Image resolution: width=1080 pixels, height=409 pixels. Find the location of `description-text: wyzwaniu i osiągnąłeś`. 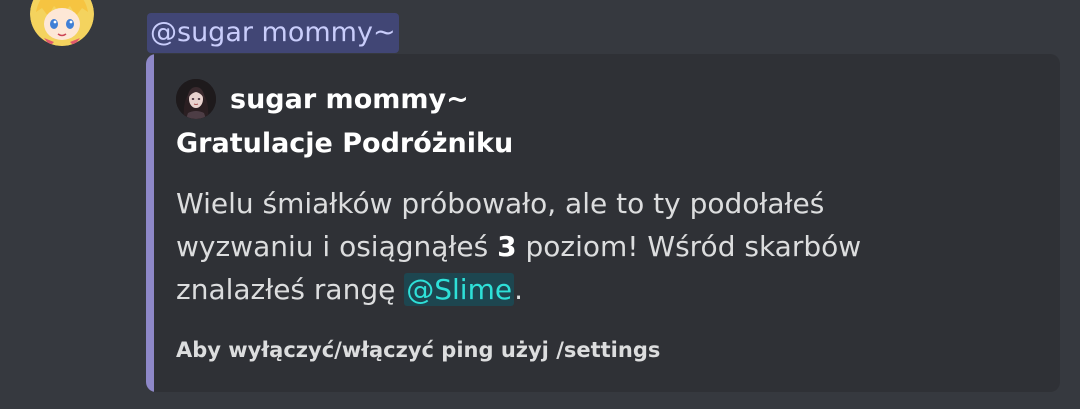

description-text: wyzwaniu i osiągnąłeś is located at coordinates (337, 246).